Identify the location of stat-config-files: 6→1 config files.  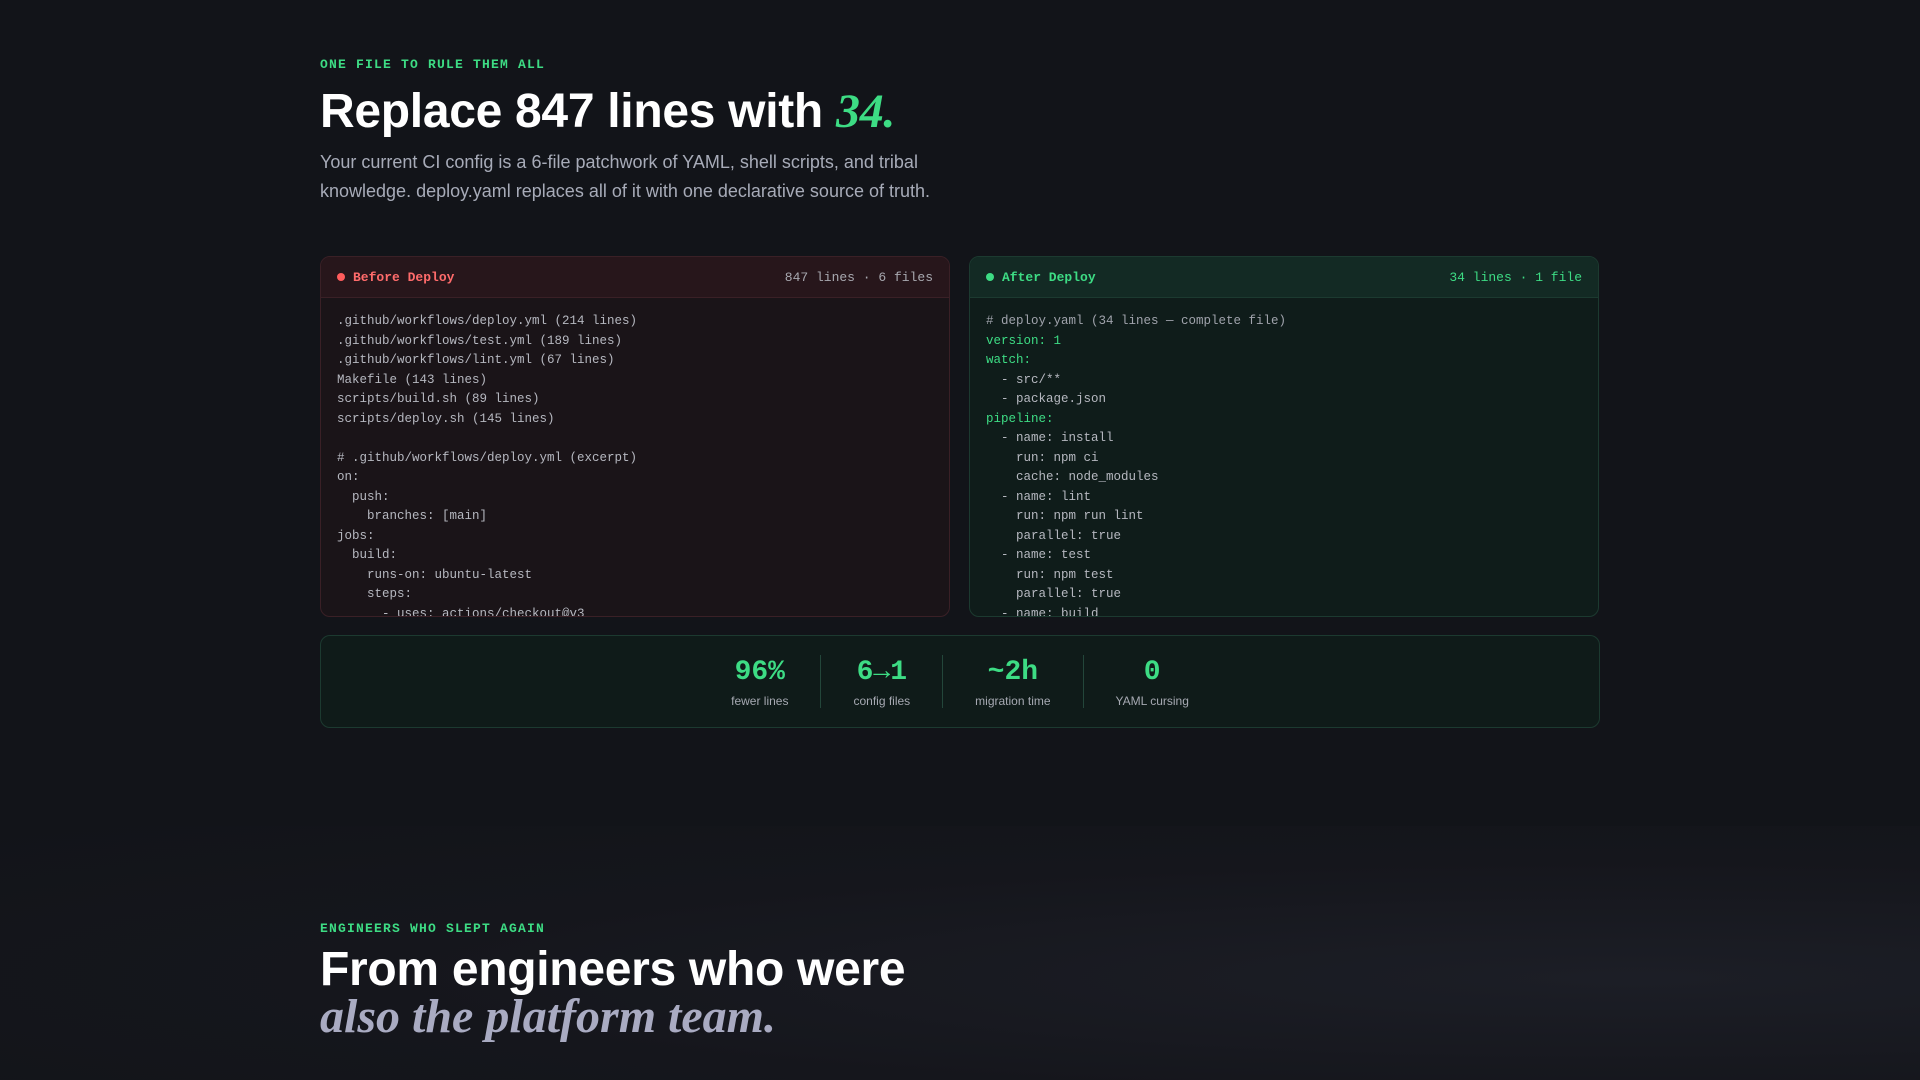
(881, 681).